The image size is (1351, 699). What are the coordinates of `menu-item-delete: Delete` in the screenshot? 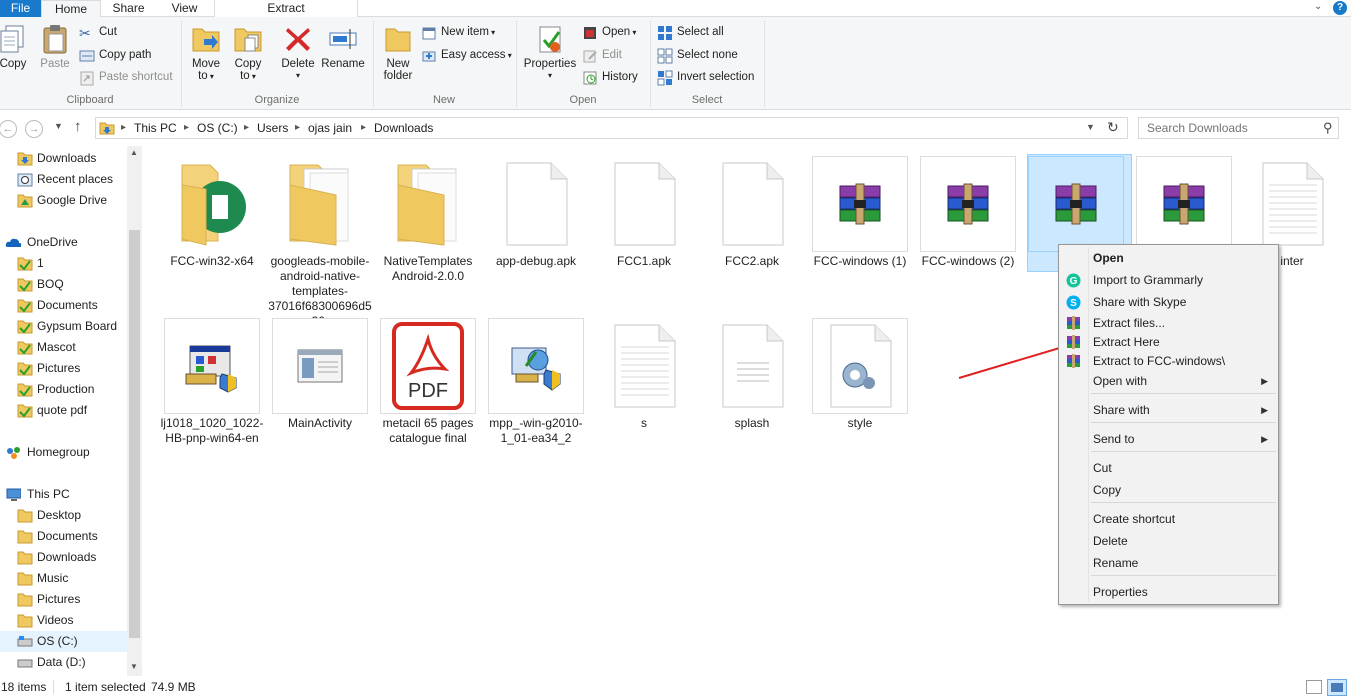 It's located at (1168, 542).